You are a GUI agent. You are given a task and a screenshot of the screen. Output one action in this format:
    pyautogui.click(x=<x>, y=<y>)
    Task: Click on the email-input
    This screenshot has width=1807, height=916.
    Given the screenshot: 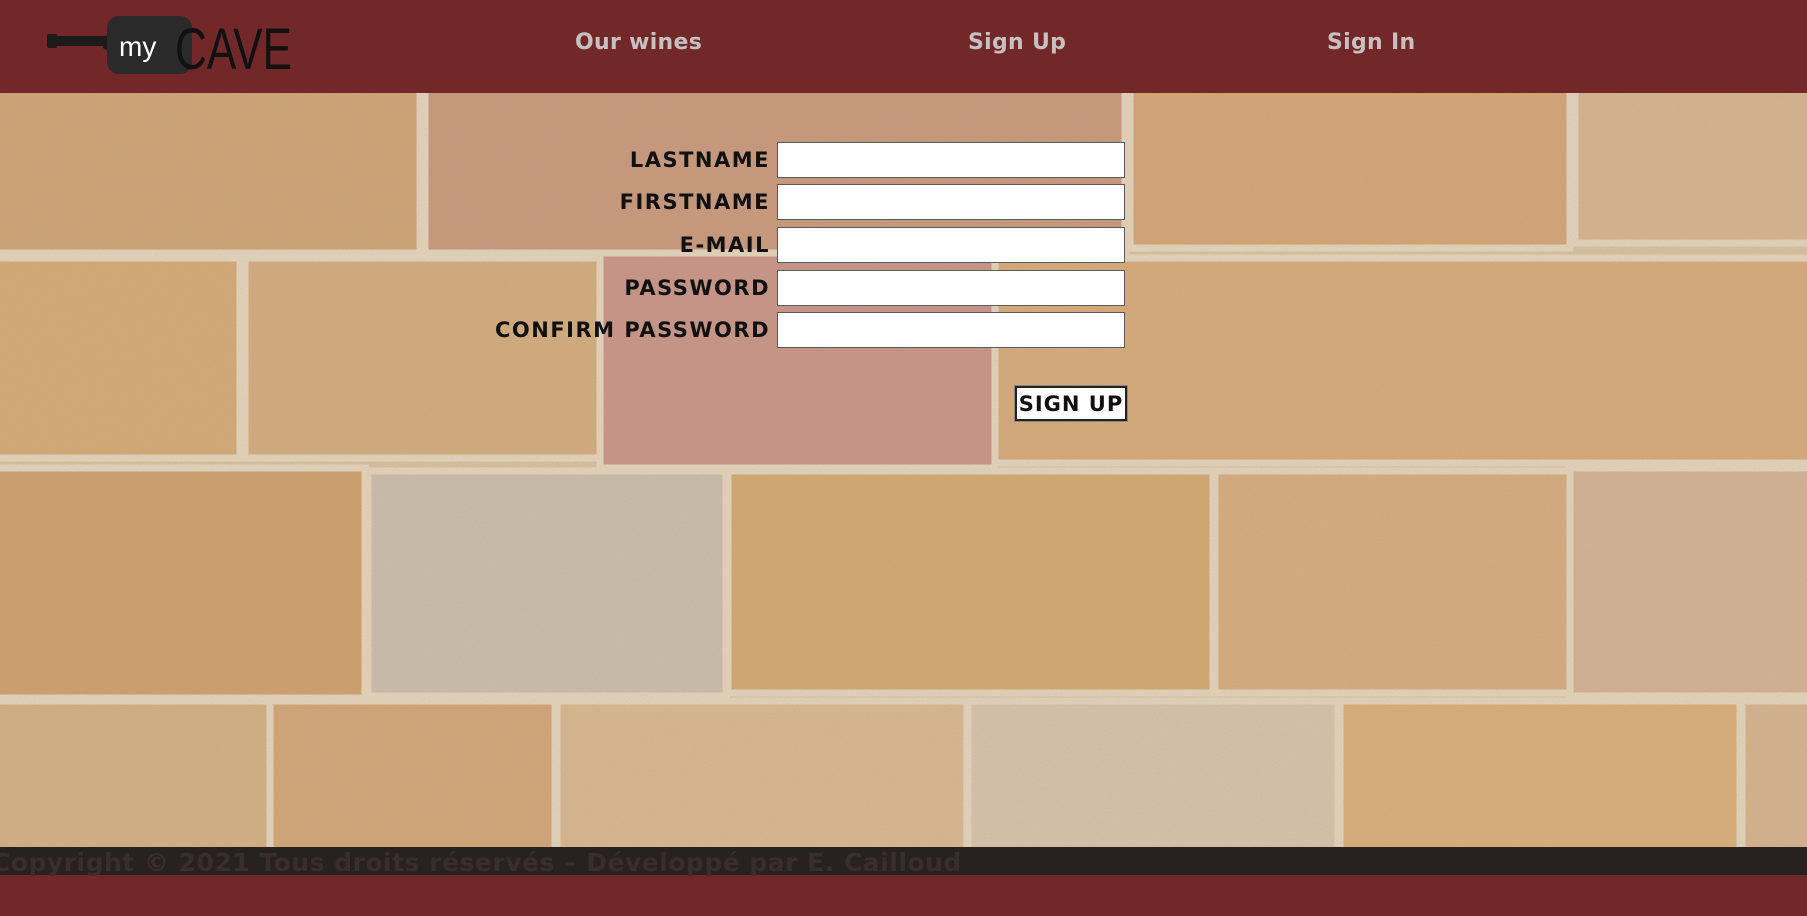 What is the action you would take?
    pyautogui.click(x=951, y=245)
    